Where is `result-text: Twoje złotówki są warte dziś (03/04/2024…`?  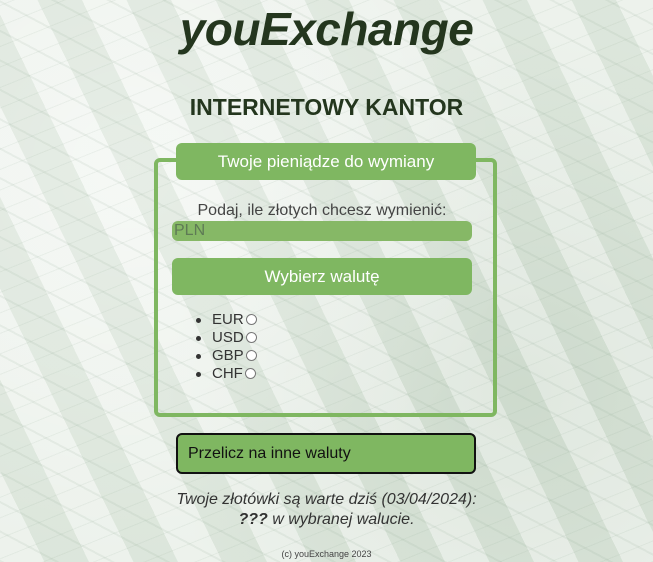 result-text: Twoje złotówki są warte dziś (03/04/2024… is located at coordinates (326, 499).